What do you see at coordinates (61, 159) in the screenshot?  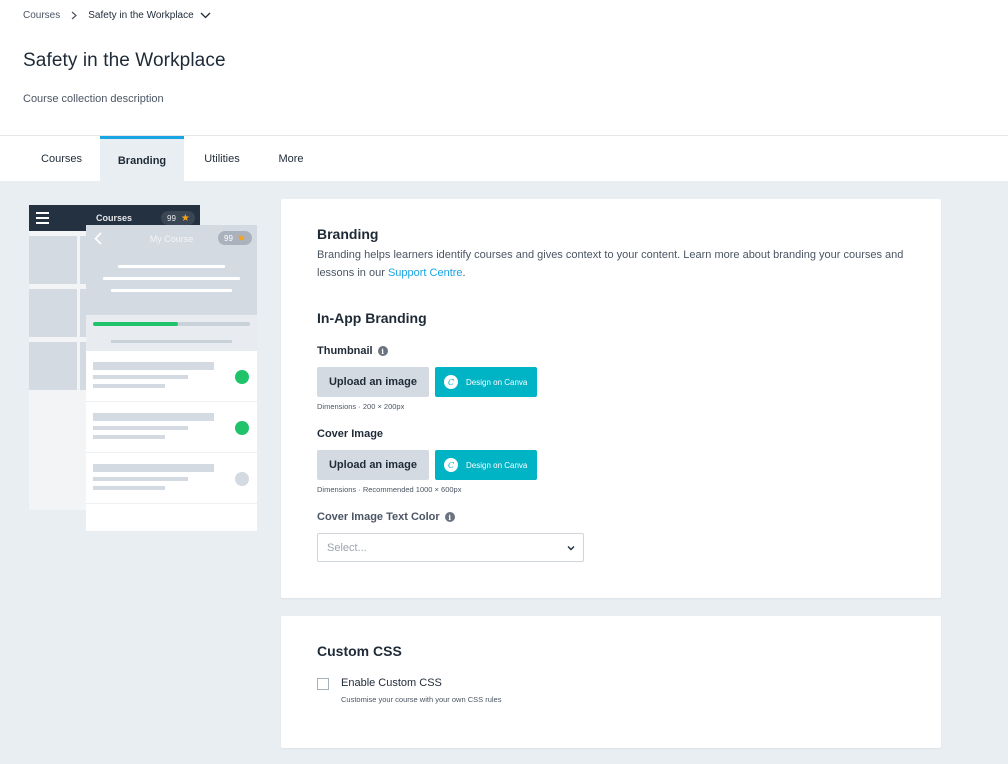 I see `tab-courses: Courses` at bounding box center [61, 159].